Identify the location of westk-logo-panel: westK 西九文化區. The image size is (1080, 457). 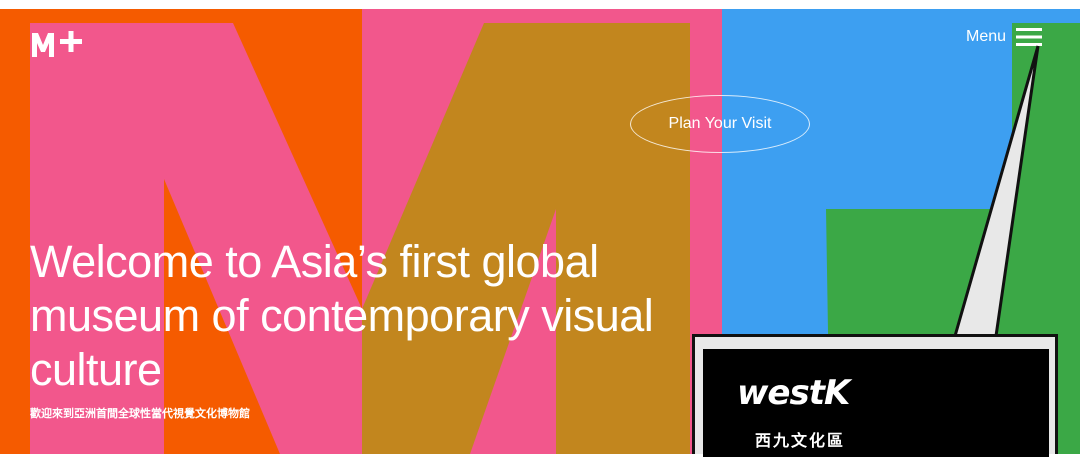
(876, 403).